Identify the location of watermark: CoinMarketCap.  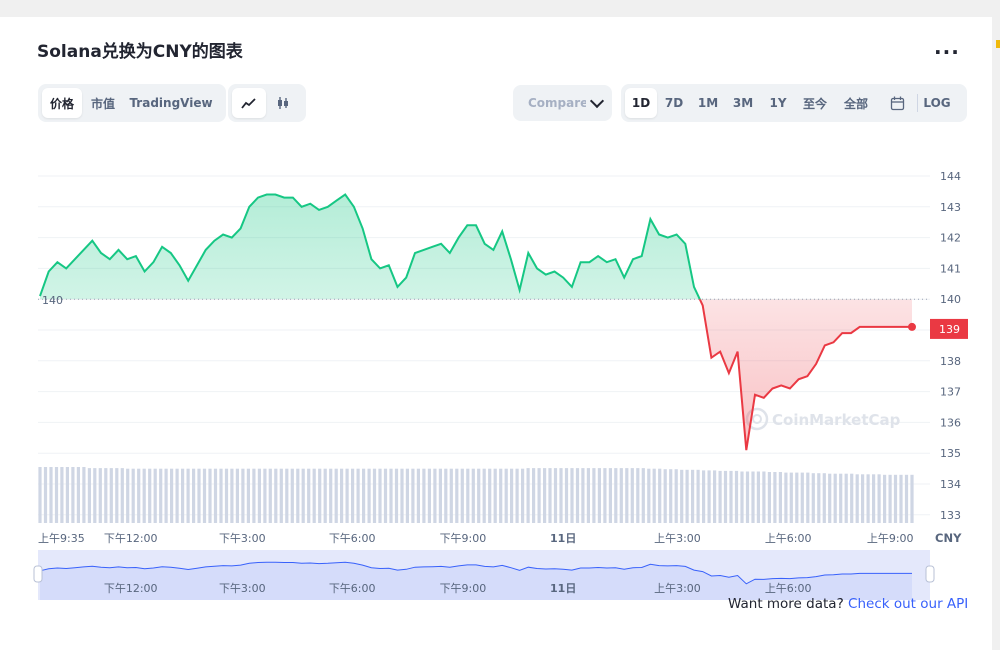
(823, 419).